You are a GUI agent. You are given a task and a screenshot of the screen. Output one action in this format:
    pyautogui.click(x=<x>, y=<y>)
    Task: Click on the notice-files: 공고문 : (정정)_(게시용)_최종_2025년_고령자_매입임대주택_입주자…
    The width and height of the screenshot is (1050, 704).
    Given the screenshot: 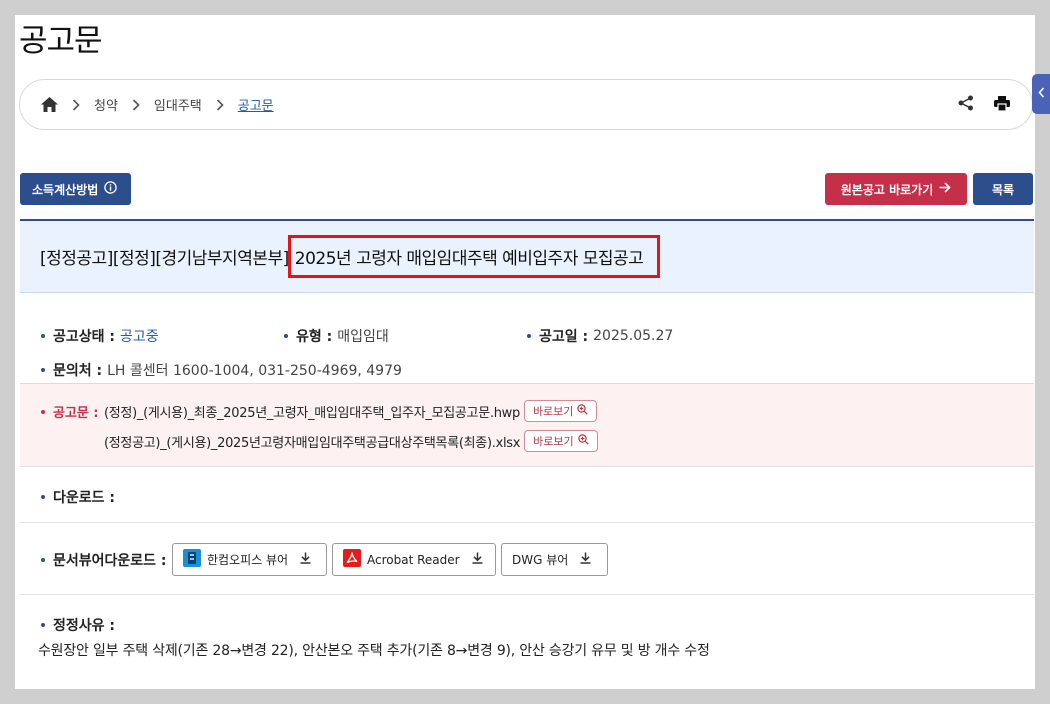 What is the action you would take?
    pyautogui.click(x=527, y=425)
    